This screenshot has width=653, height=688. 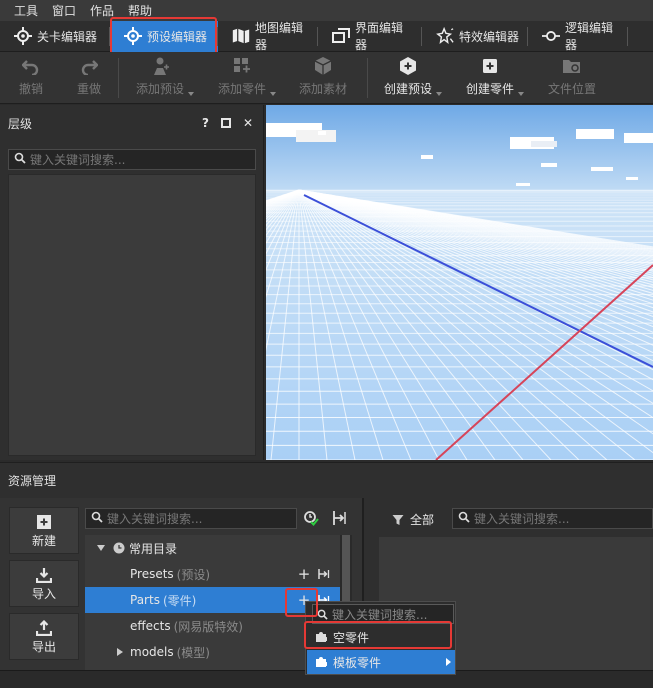 What do you see at coordinates (398, 520) in the screenshot?
I see `filter-icon` at bounding box center [398, 520].